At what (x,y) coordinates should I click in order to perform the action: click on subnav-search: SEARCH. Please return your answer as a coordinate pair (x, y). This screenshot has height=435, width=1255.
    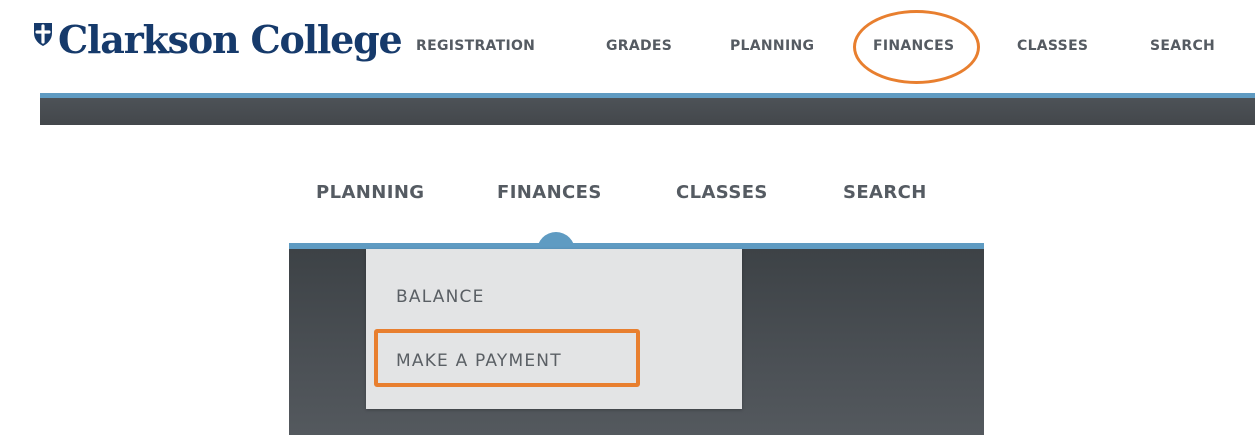
    Looking at the image, I should click on (885, 192).